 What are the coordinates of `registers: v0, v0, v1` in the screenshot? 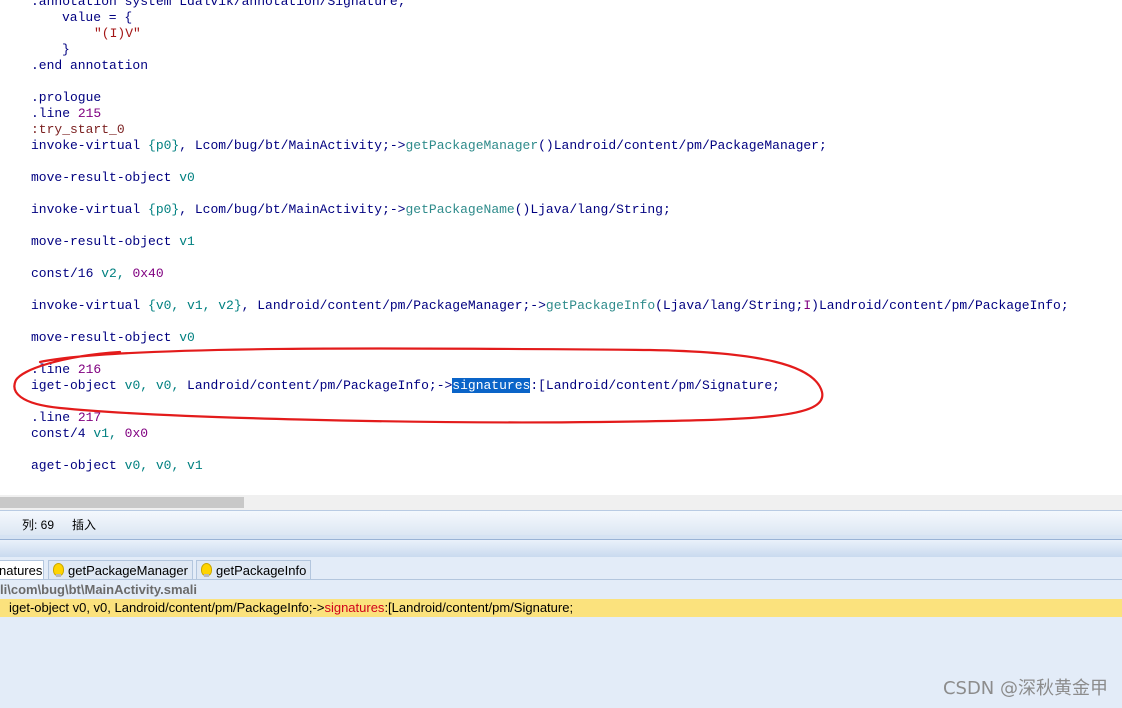 It's located at (163, 465).